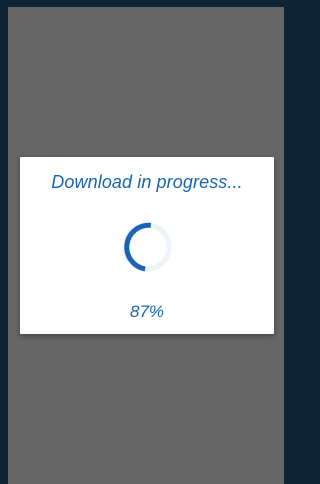  I want to click on spinner-arc, so click(138, 247).